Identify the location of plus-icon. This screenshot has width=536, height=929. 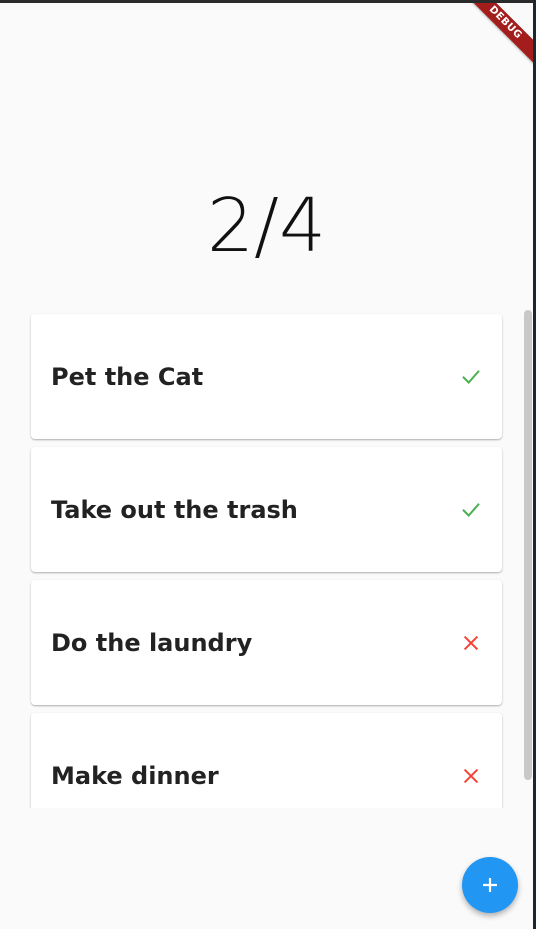
(490, 885).